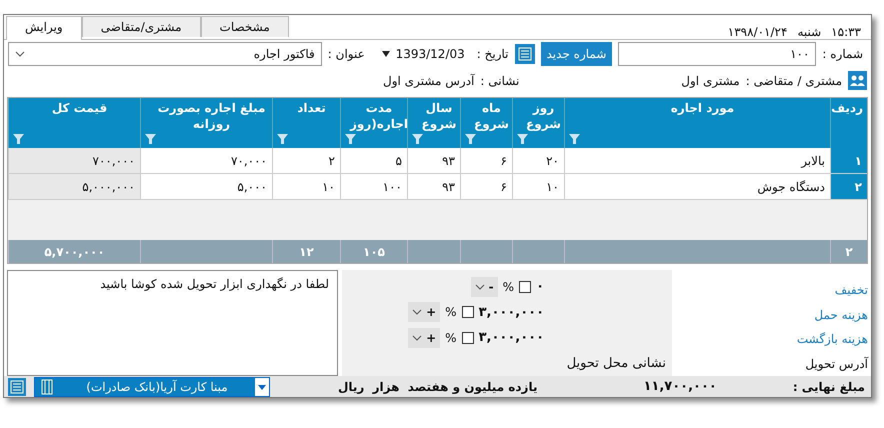 The height and width of the screenshot is (428, 884). What do you see at coordinates (848, 252) in the screenshot?
I see `total-cell: ۲` at bounding box center [848, 252].